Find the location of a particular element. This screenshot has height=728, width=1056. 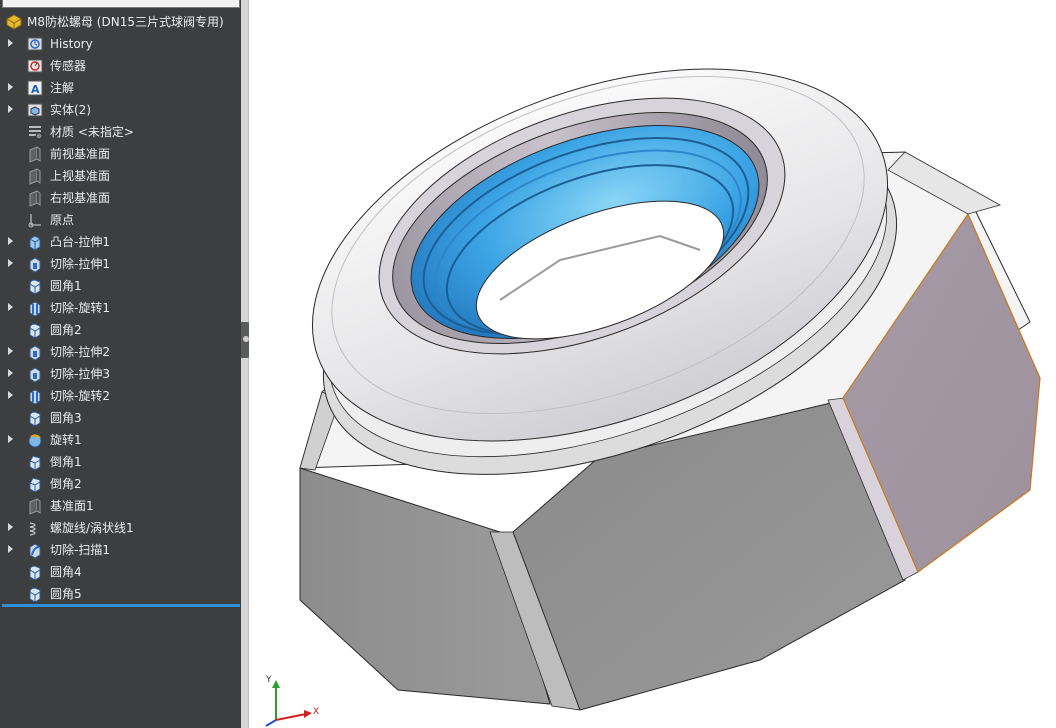

tree-item: 倒角1 is located at coordinates (120, 462).